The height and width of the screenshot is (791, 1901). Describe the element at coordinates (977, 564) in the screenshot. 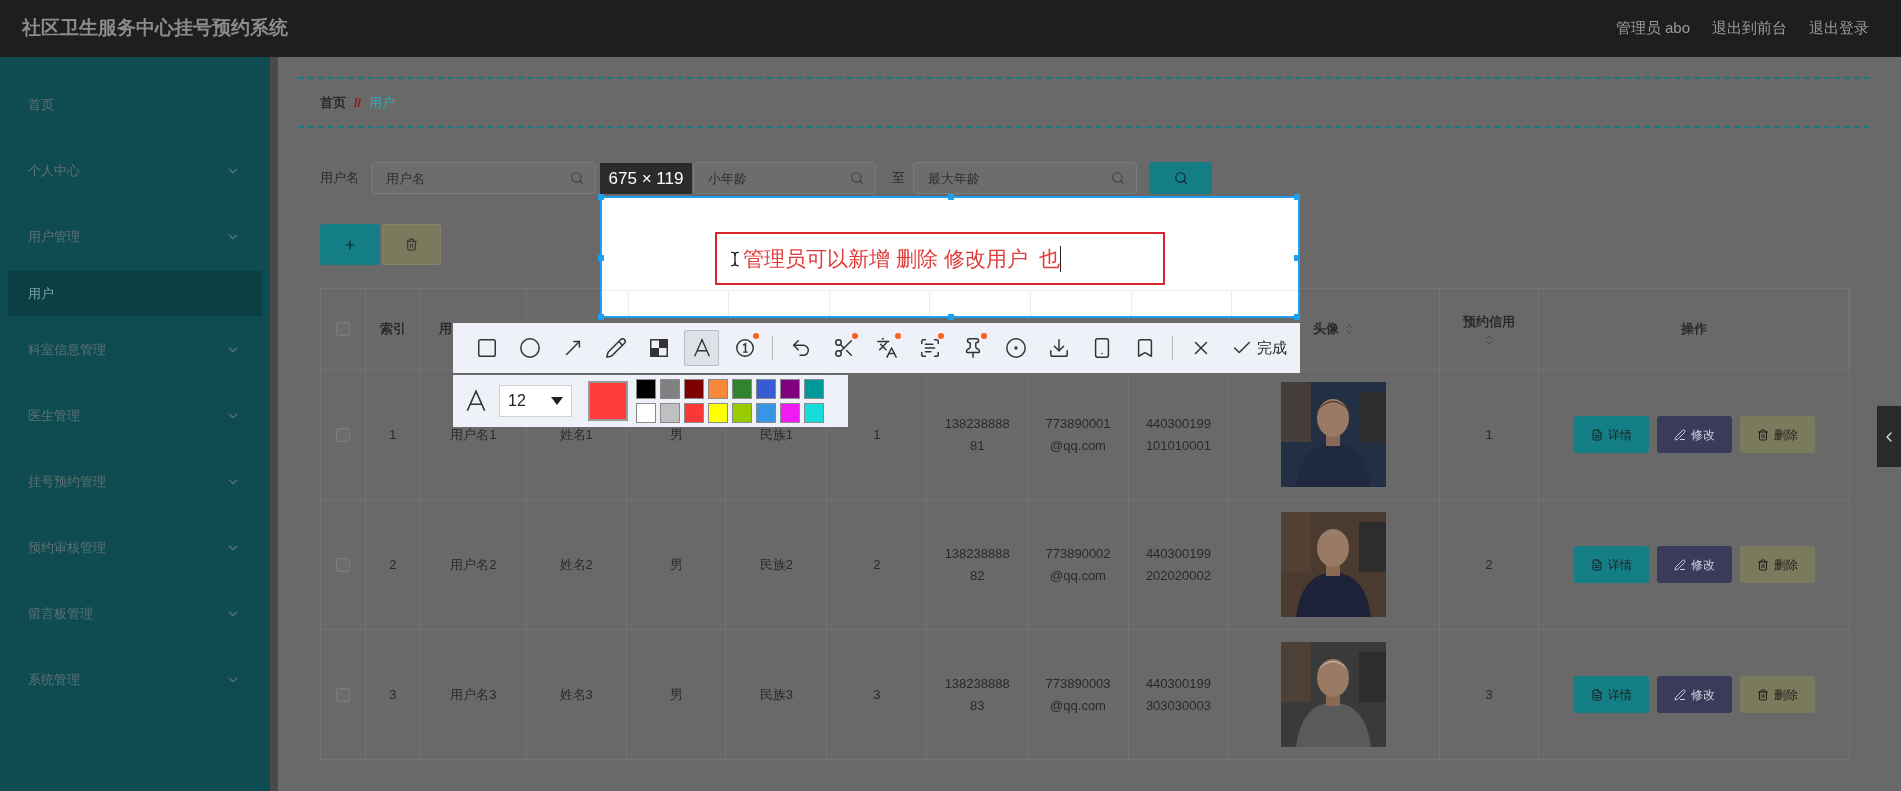

I see `table-cell-text: 13823888882` at that location.